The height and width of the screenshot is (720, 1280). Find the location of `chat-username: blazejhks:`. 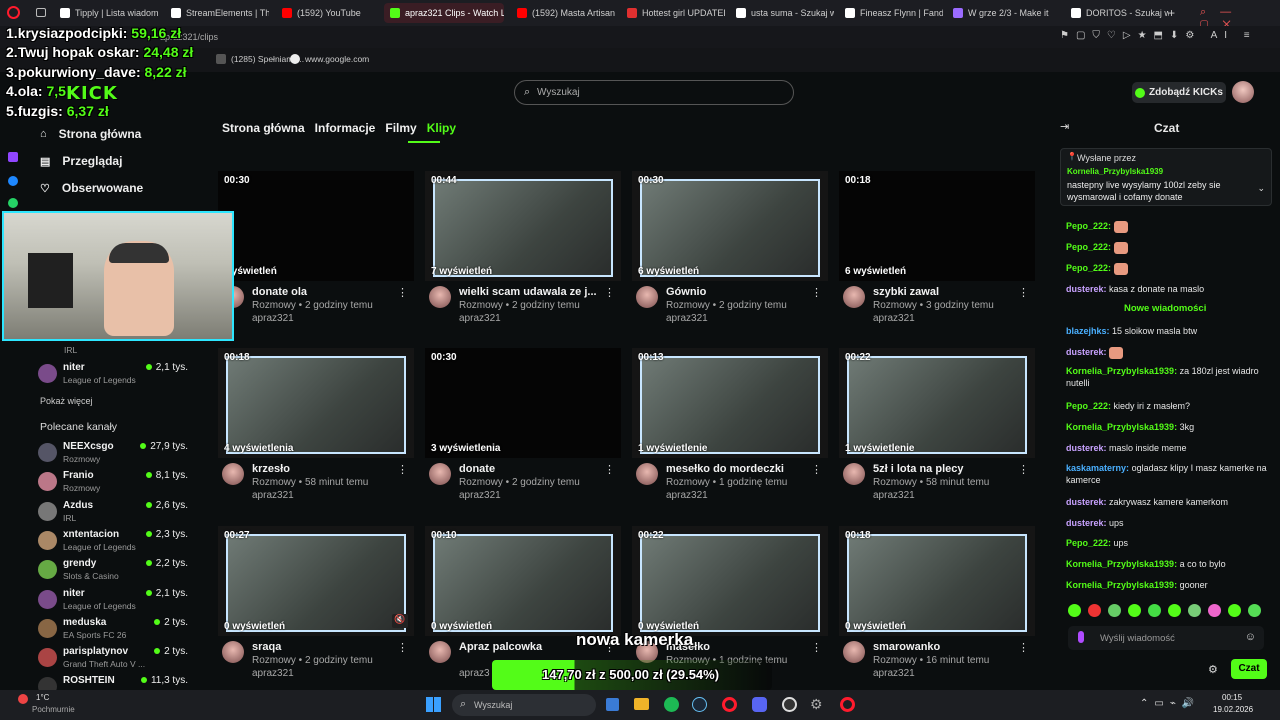

chat-username: blazejhks: is located at coordinates (1088, 331).